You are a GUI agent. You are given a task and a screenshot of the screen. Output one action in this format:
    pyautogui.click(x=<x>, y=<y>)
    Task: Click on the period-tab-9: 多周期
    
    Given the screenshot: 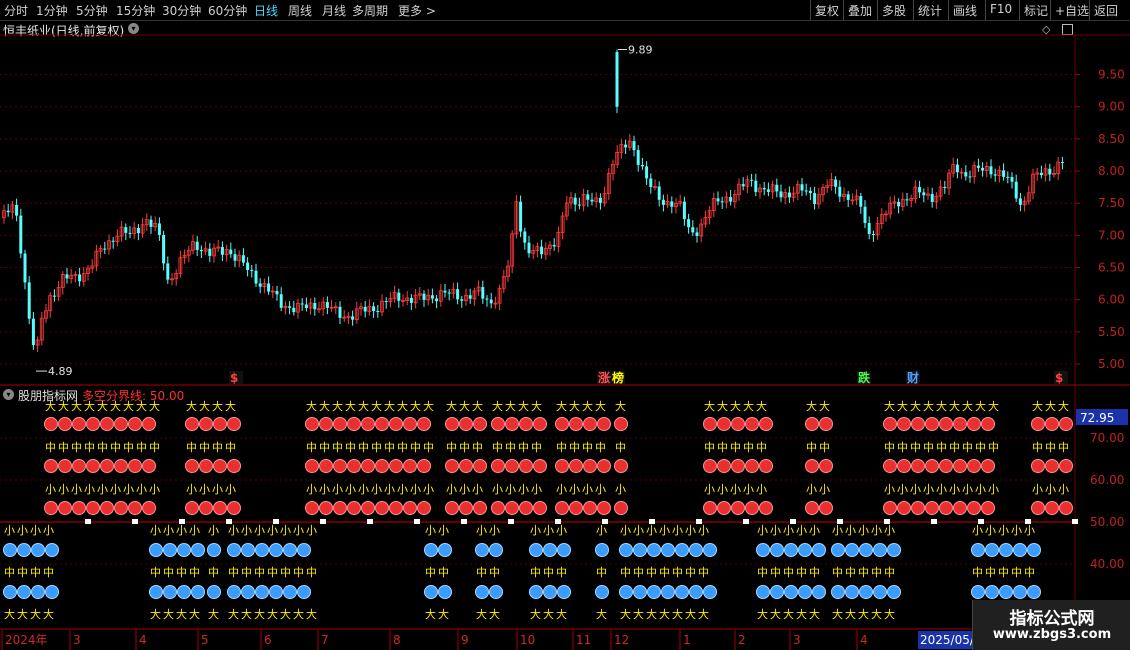 What is the action you would take?
    pyautogui.click(x=370, y=10)
    